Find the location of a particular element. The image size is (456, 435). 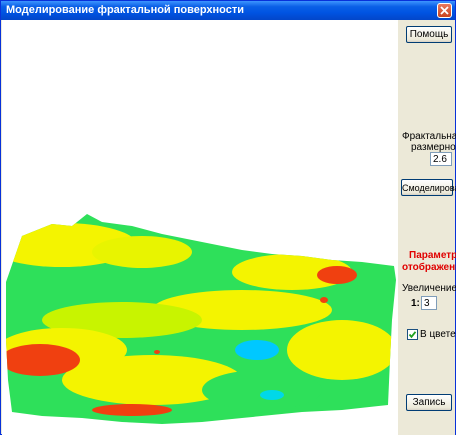

checkmark-icon is located at coordinates (412, 335).